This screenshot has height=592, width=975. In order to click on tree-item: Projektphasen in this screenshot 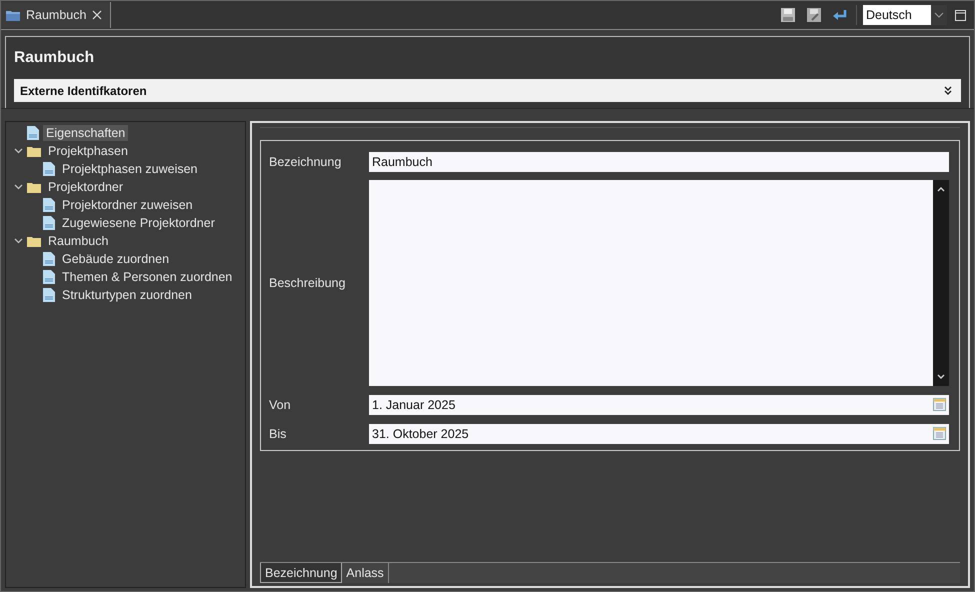, I will do `click(88, 151)`.